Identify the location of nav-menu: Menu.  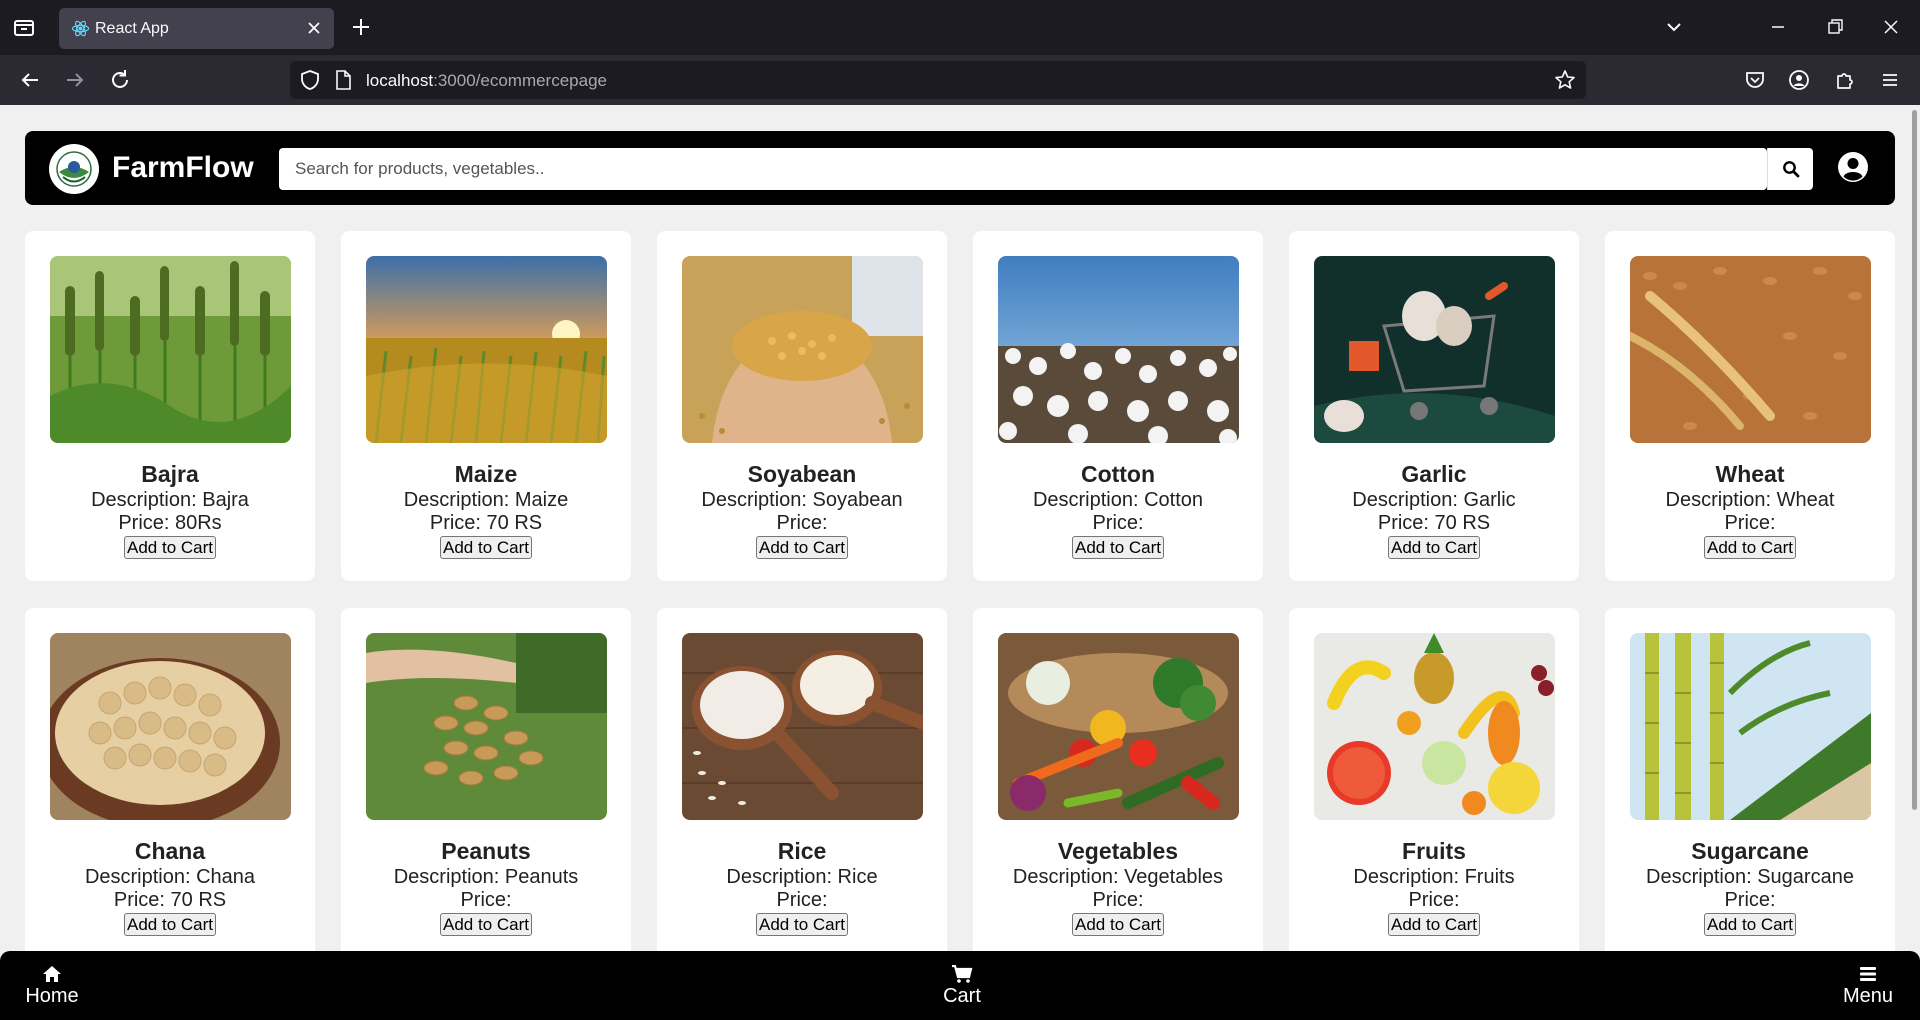
(1868, 986).